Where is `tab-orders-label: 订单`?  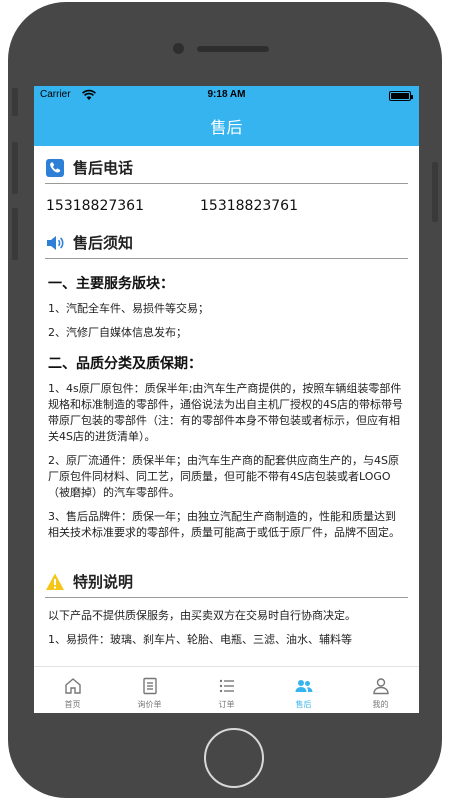
tab-orders-label: 订单 is located at coordinates (226, 704).